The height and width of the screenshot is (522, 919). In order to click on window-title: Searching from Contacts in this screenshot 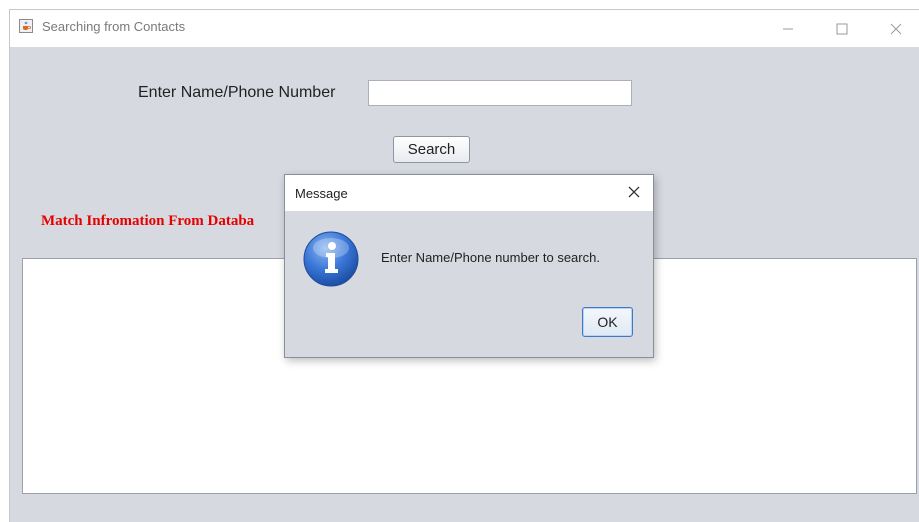, I will do `click(114, 26)`.